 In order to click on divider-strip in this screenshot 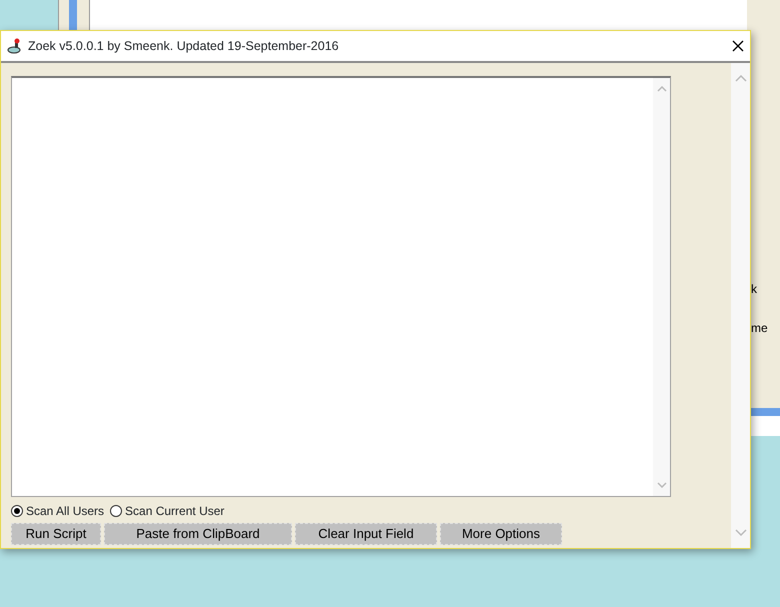, I will do `click(765, 412)`.